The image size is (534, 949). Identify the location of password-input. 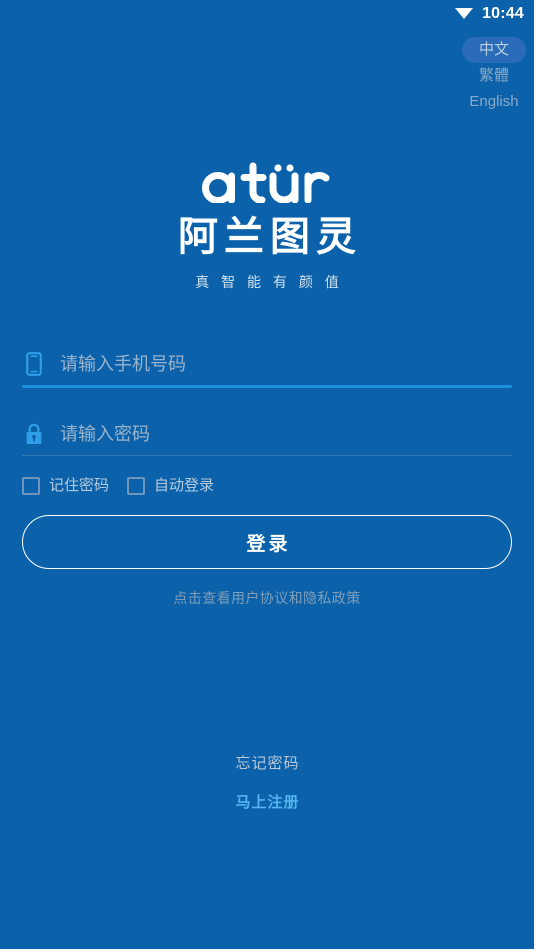
(286, 434).